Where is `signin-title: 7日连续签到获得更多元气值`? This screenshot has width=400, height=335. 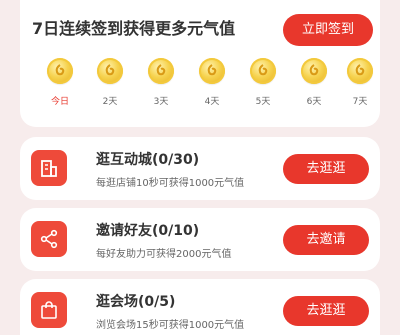 signin-title: 7日连续签到获得更多元气值 is located at coordinates (134, 28).